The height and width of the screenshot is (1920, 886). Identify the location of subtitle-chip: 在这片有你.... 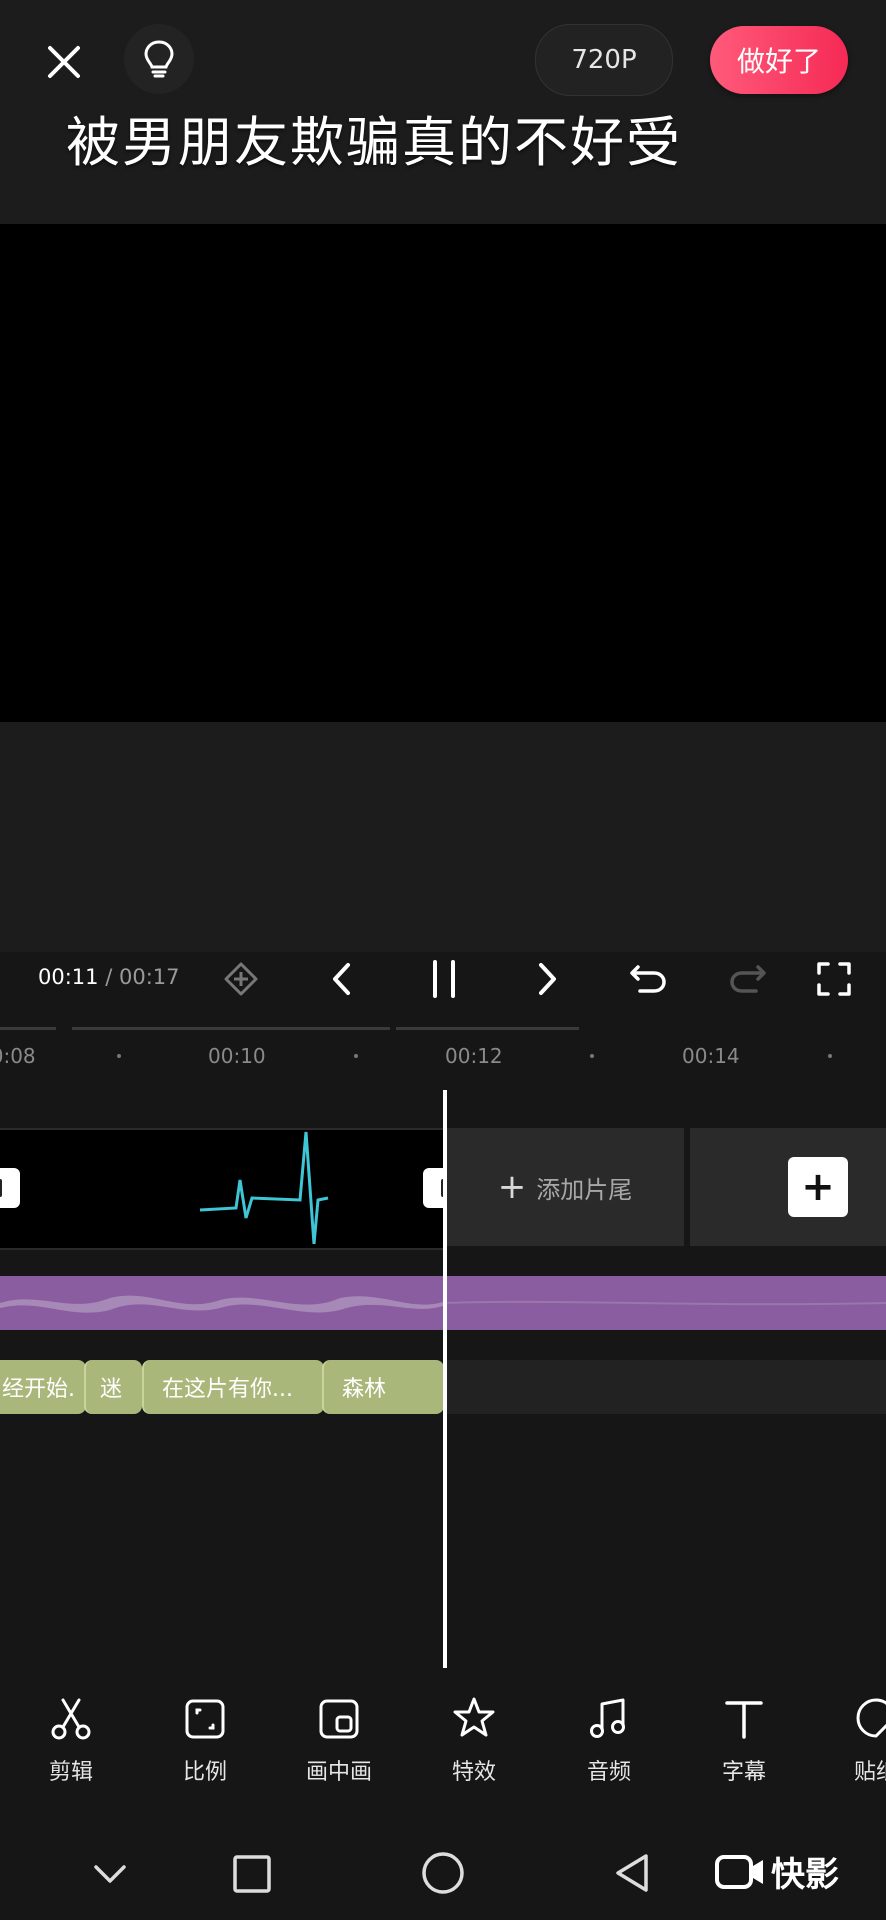
(233, 1387).